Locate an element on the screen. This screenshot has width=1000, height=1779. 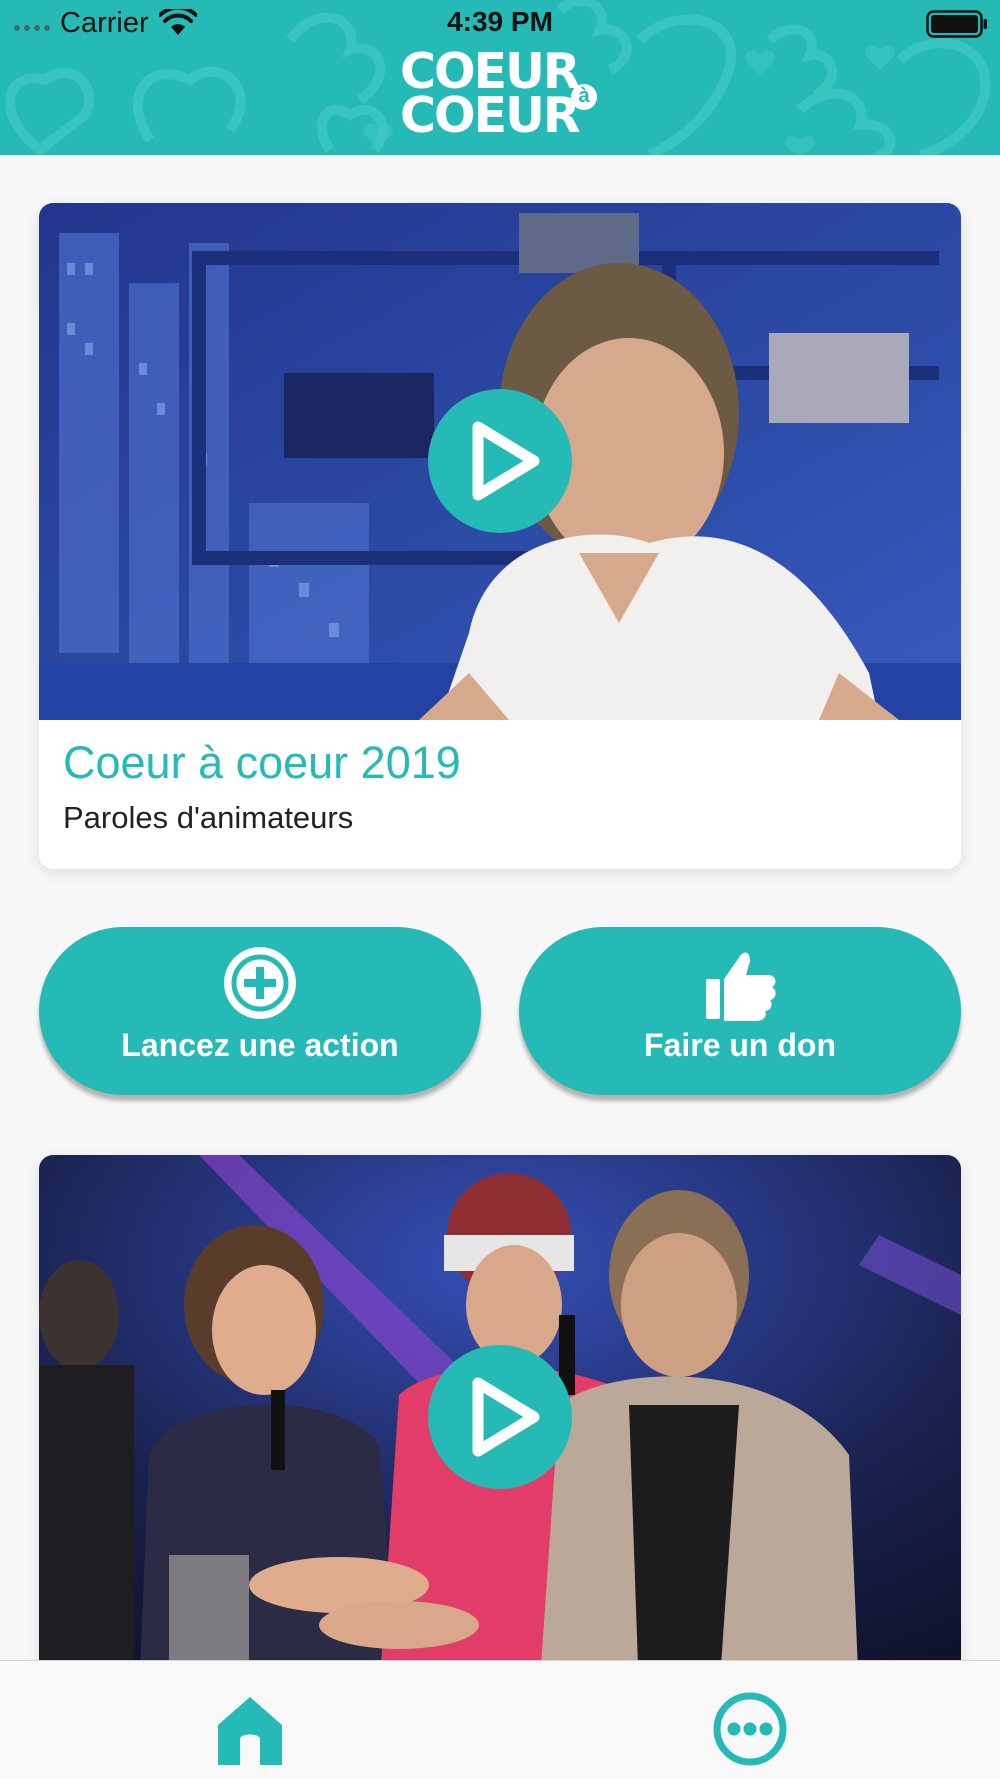
status-time: 4:39 PM is located at coordinates (500, 21).